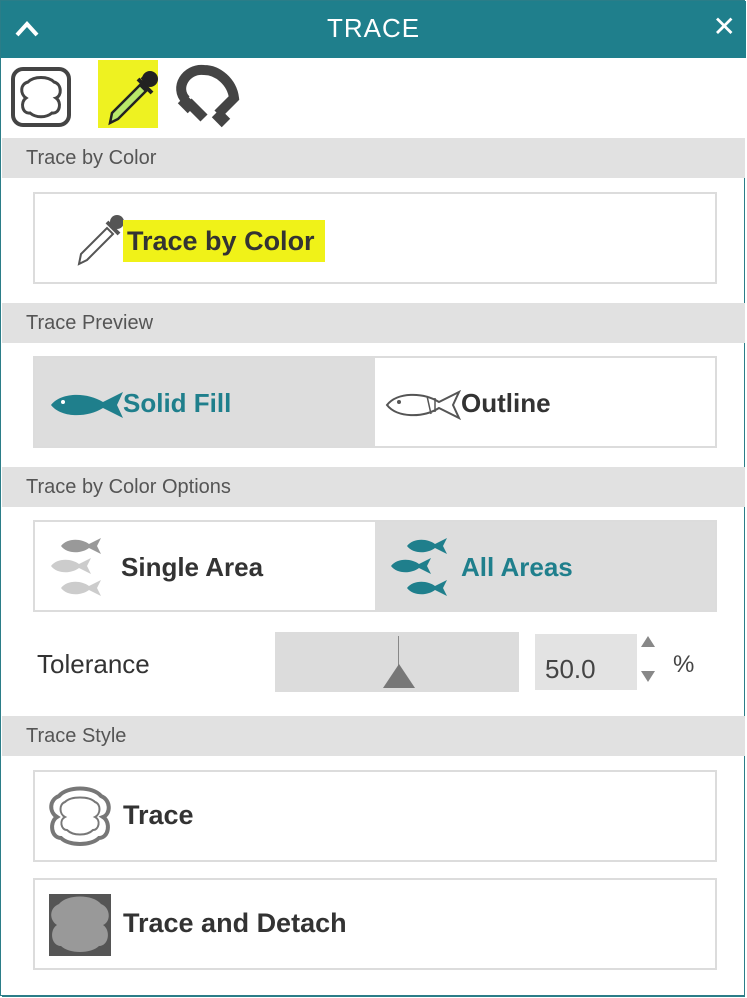 The image size is (747, 998). Describe the element at coordinates (724, 27) in the screenshot. I see `close-icon: ✕` at that location.